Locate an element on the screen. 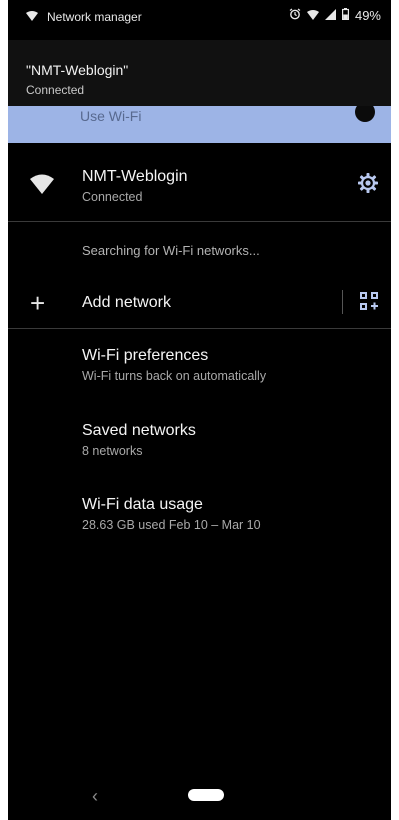 The image size is (399, 820). banner-title: "NMT-Weblogin" is located at coordinates (77, 70).